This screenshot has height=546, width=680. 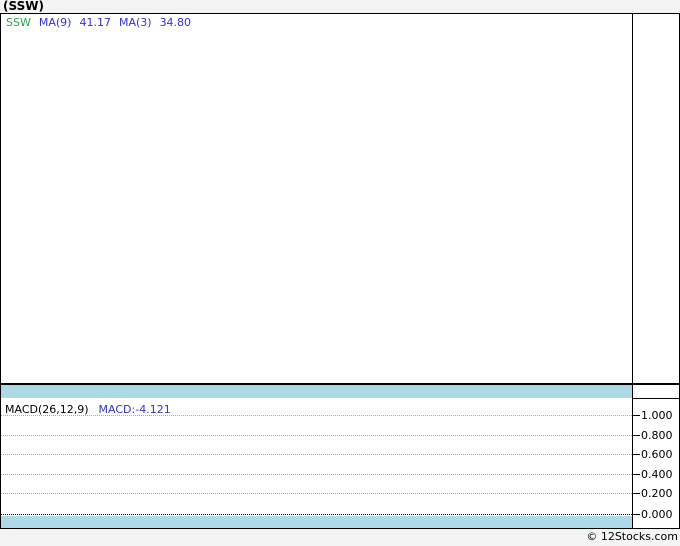 I want to click on macd-axis-top-border, so click(x=656, y=398).